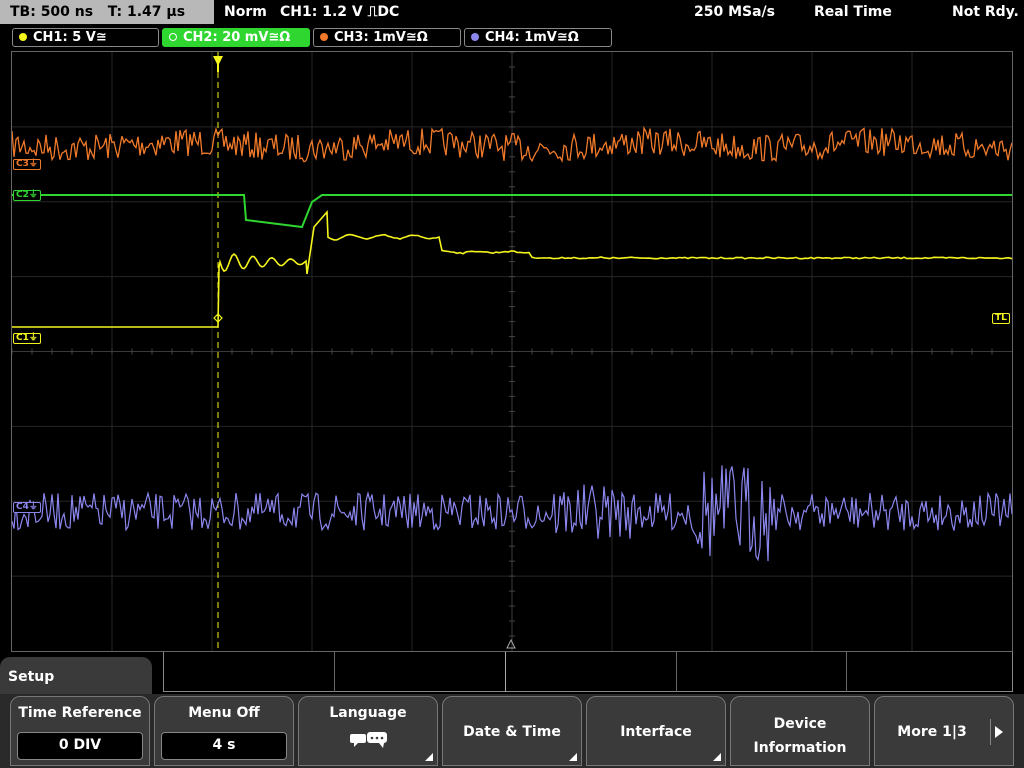 The image size is (1024, 768). What do you see at coordinates (511, 643) in the screenshot?
I see `horizontal-position-icon` at bounding box center [511, 643].